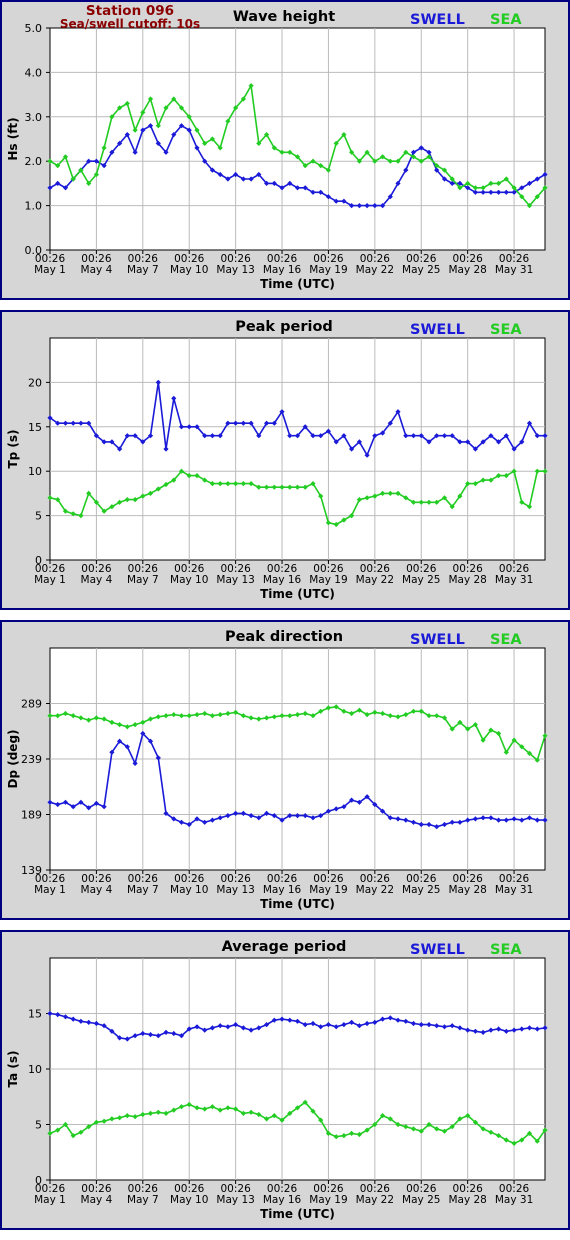 This screenshot has height=1240, width=570. Describe the element at coordinates (34, 28) in the screenshot. I see `y-tick-label: 5.0` at that location.